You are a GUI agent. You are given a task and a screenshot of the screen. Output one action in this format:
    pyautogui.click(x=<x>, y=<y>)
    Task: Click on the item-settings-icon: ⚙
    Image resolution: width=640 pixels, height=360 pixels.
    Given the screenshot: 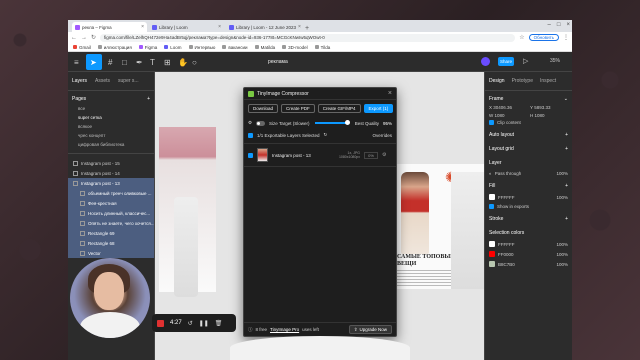 What is the action you would take?
    pyautogui.click(x=384, y=155)
    